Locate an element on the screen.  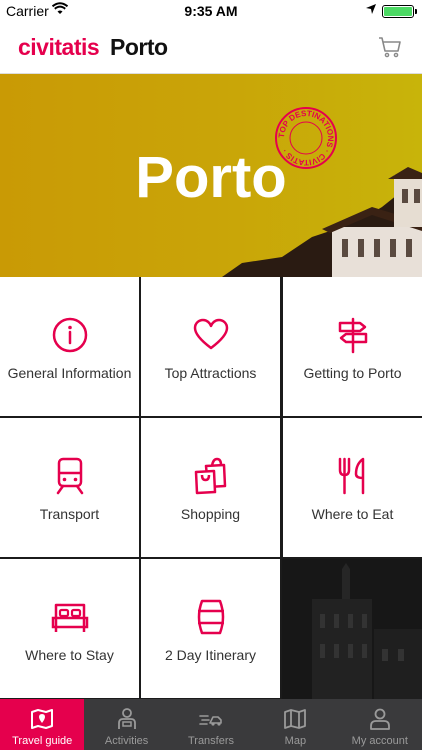
menu-item-label: Where to Eat is located at coordinates (352, 514).